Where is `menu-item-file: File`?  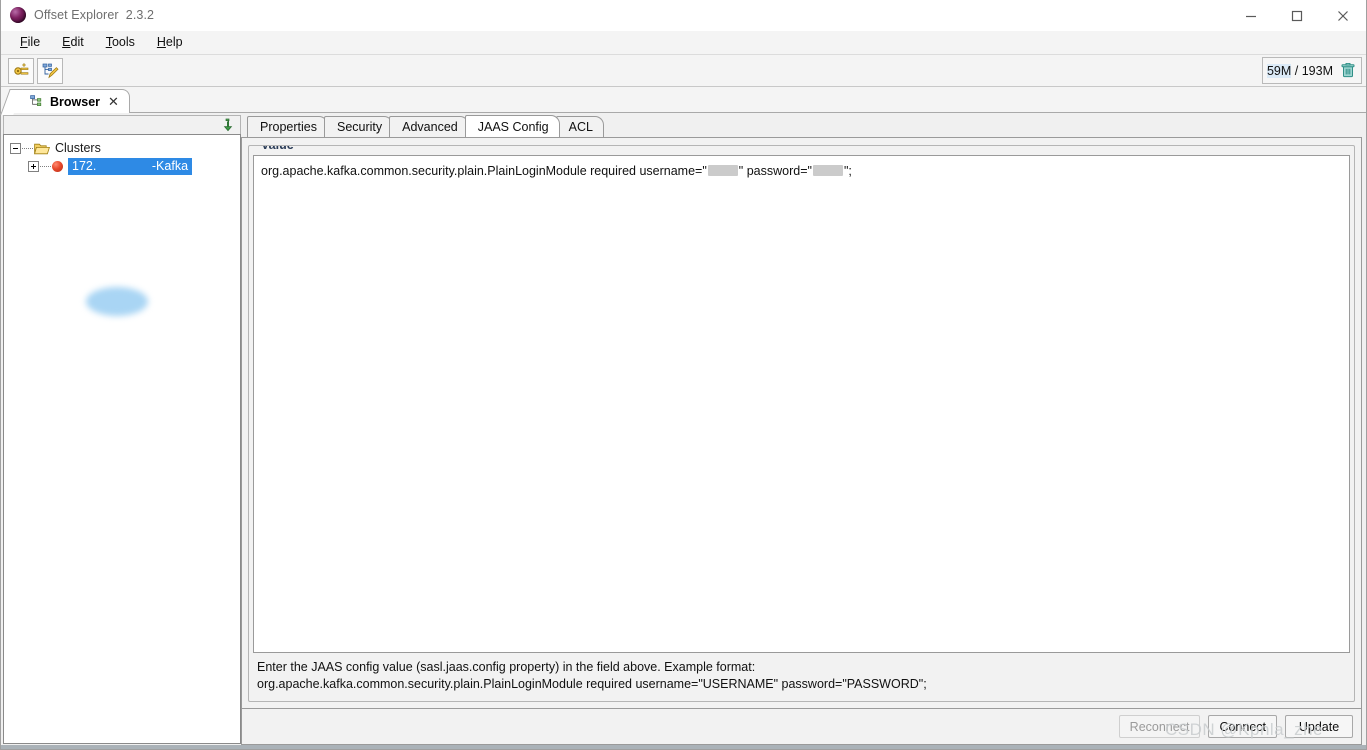
menu-item-file: File is located at coordinates (30, 42).